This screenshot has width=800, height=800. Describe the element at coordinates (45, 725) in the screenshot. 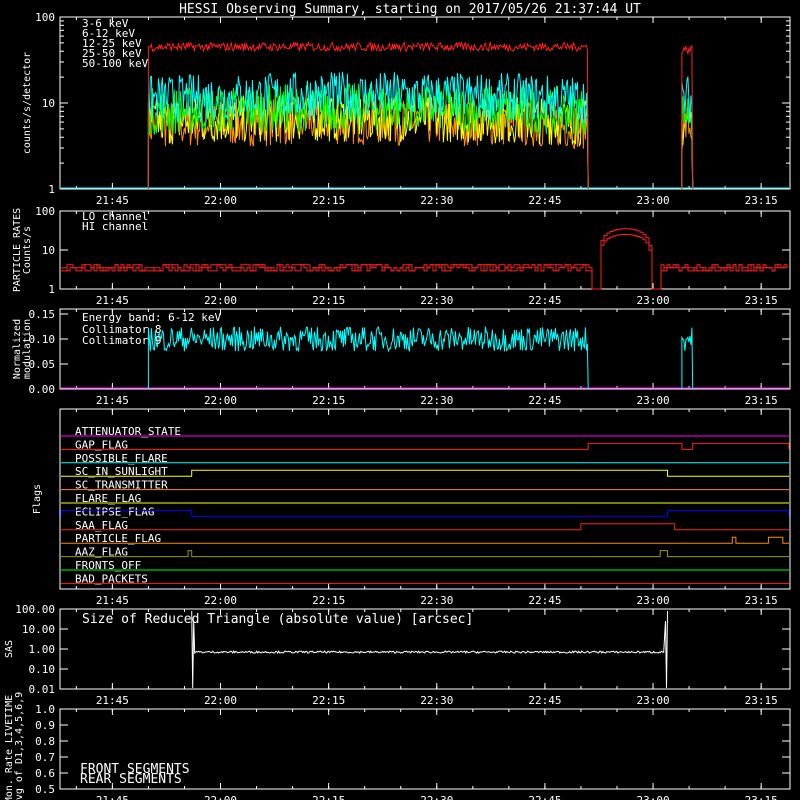

I see `y-tick-label: 0.9` at that location.